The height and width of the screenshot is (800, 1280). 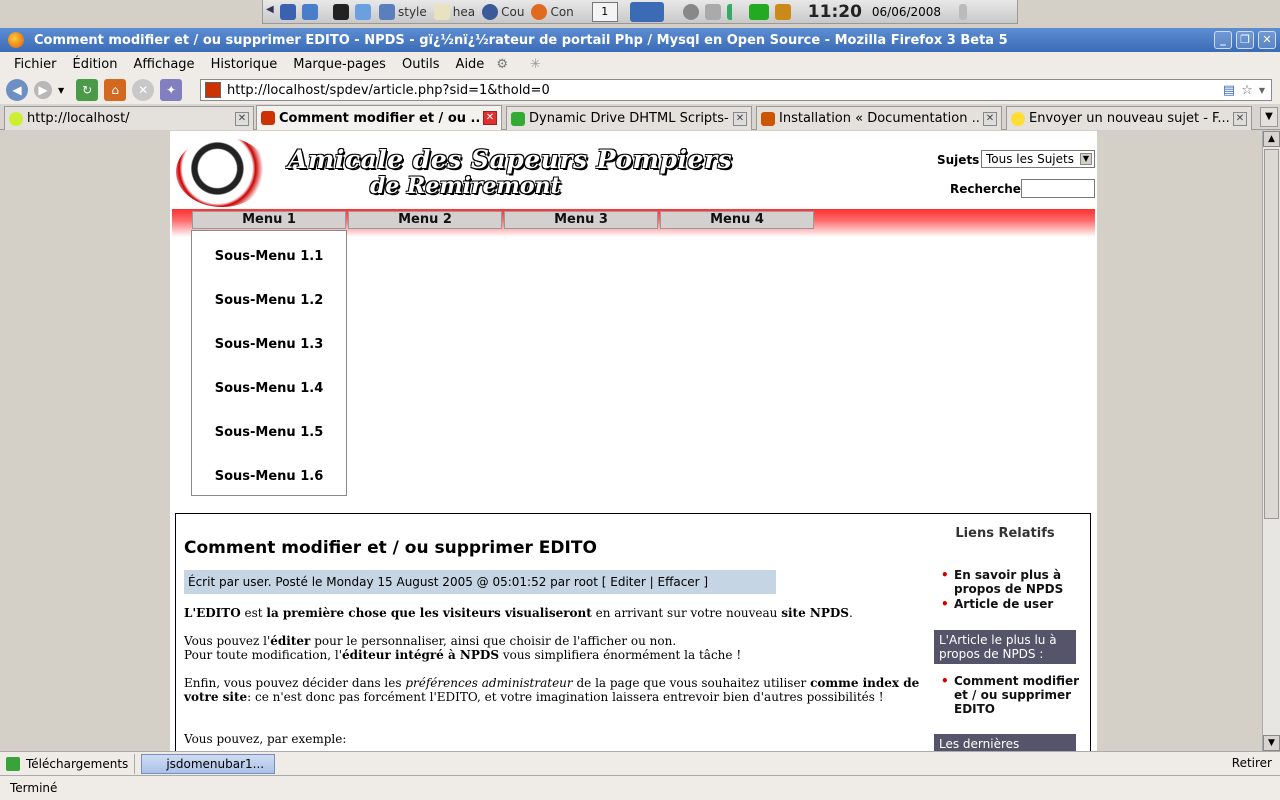 What do you see at coordinates (470, 64) in the screenshot?
I see `menu-aide: Aide` at bounding box center [470, 64].